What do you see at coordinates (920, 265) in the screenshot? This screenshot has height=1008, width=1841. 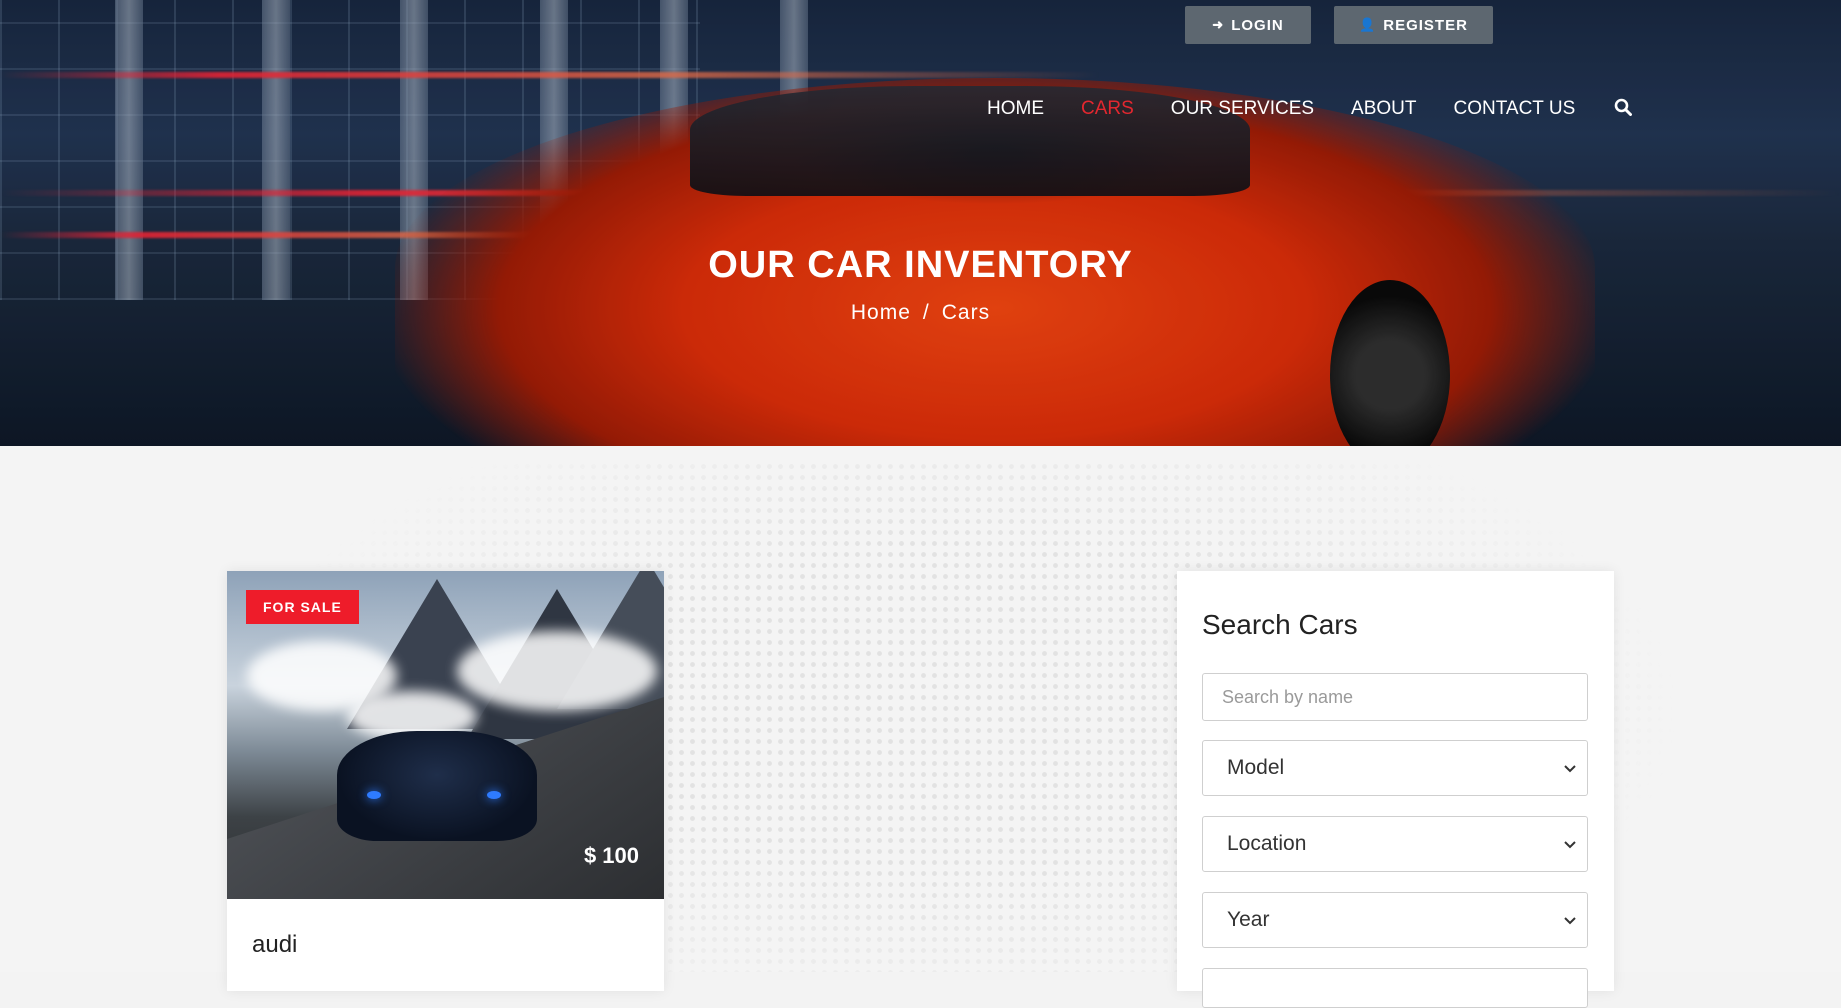 I see `page-title: OUR CAR INVENTORY` at bounding box center [920, 265].